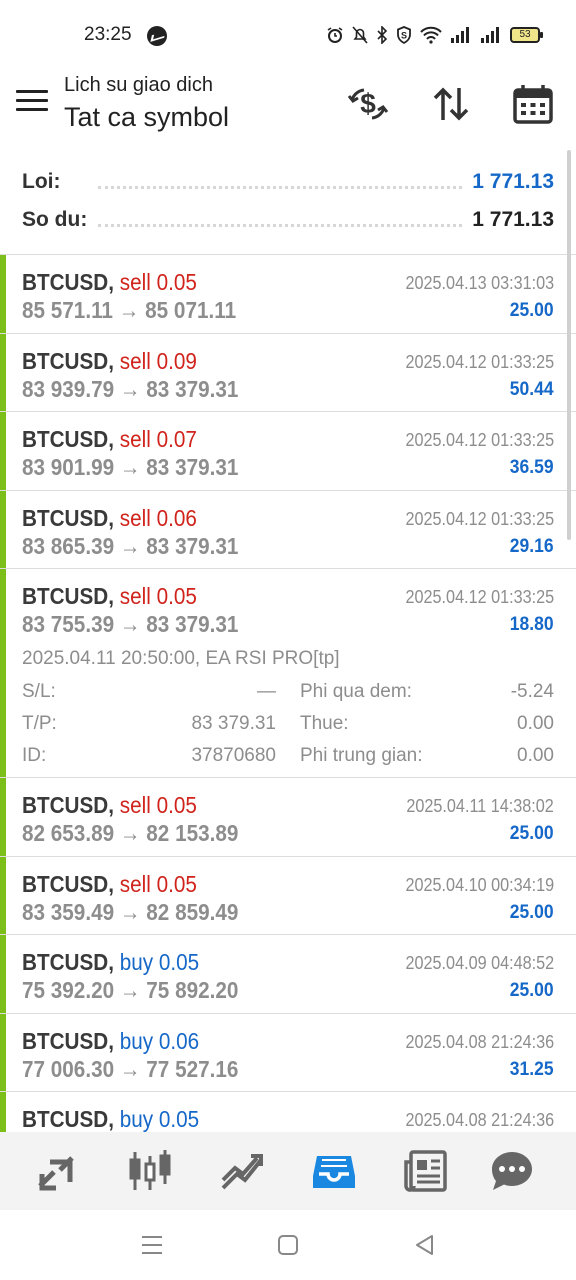 The width and height of the screenshot is (576, 1280). What do you see at coordinates (159, 1040) in the screenshot?
I see `deal-side: buy 0.06` at bounding box center [159, 1040].